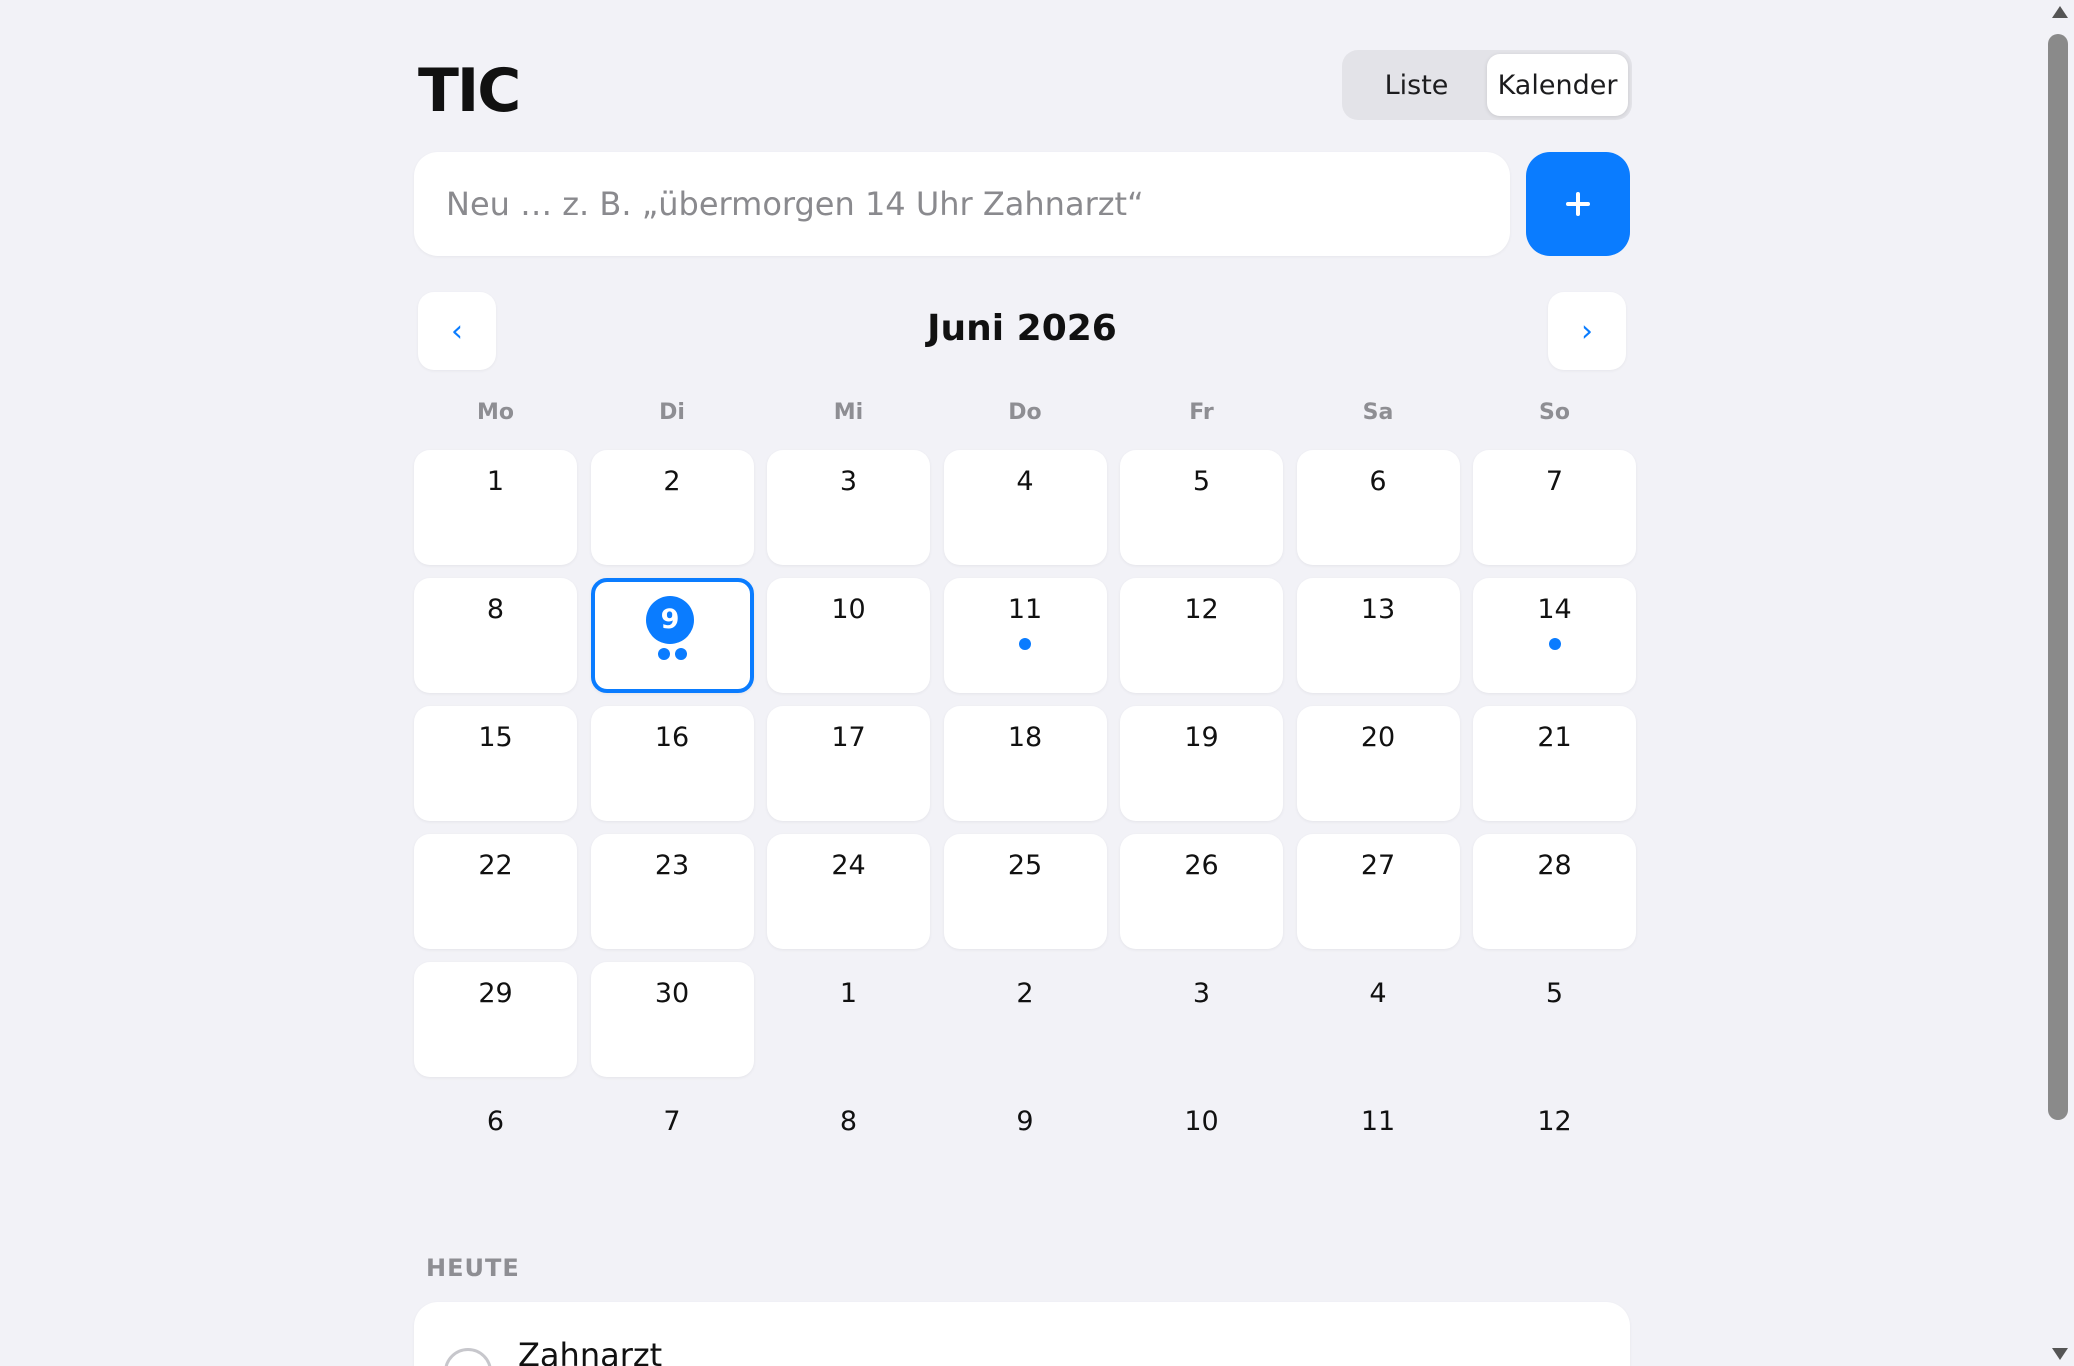  What do you see at coordinates (1201, 993) in the screenshot?
I see `day-number: 3` at bounding box center [1201, 993].